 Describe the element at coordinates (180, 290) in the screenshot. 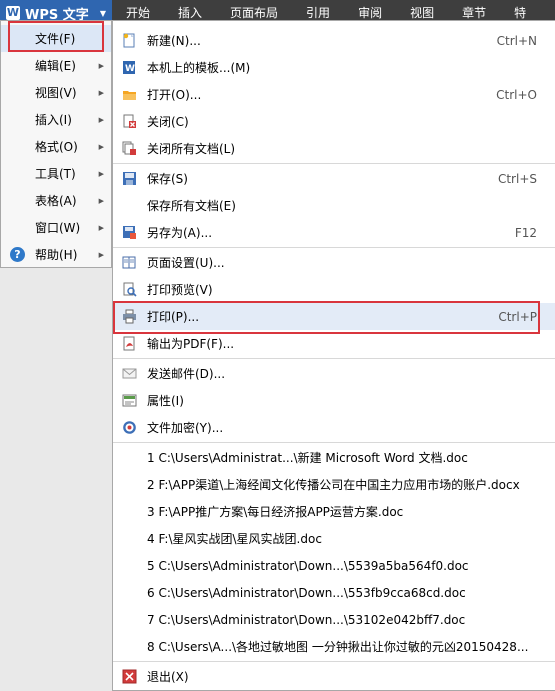

I see `menu-label: 打印预览(V)` at that location.